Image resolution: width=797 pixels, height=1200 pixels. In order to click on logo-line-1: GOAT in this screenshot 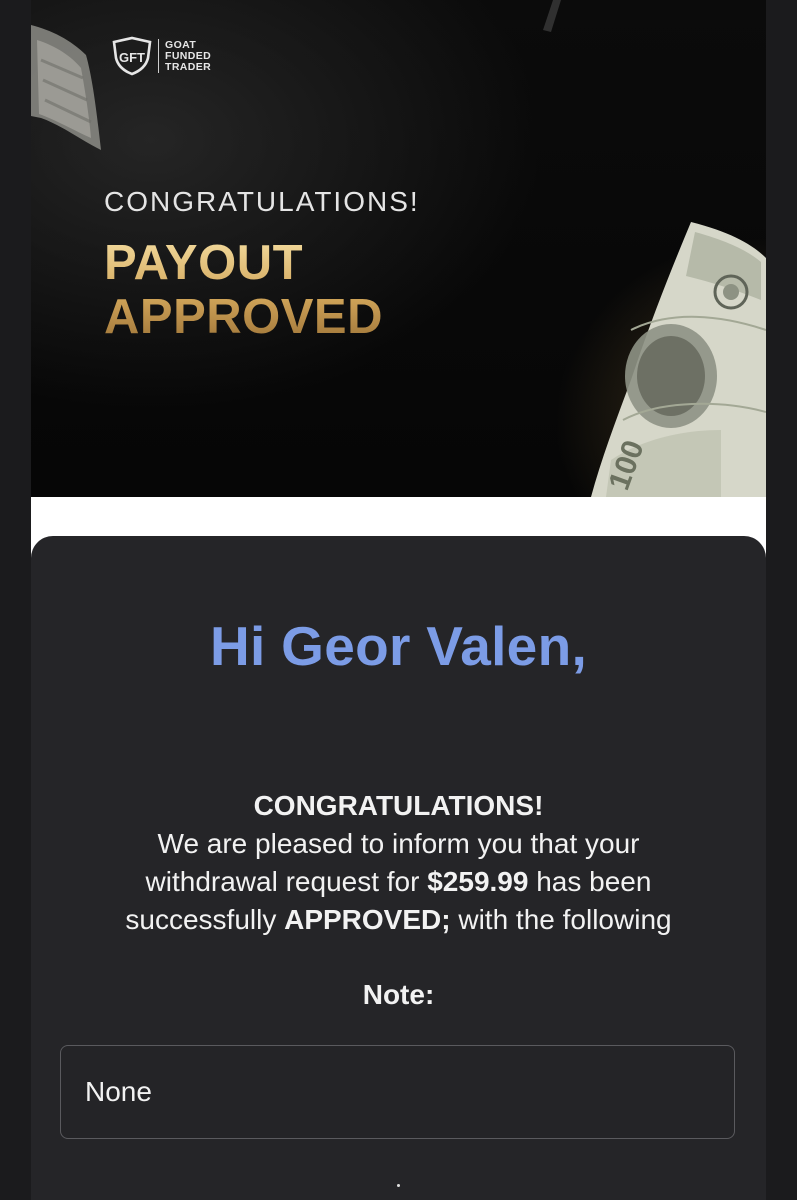, I will do `click(181, 44)`.